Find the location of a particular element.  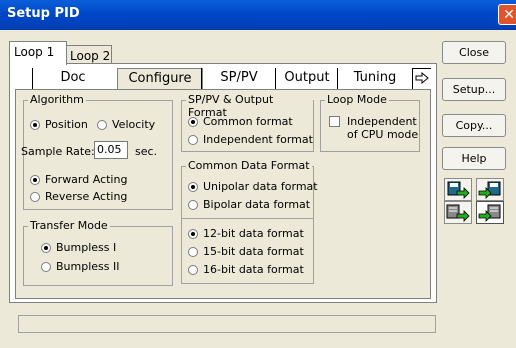

tab-output-label: Output is located at coordinates (307, 77).